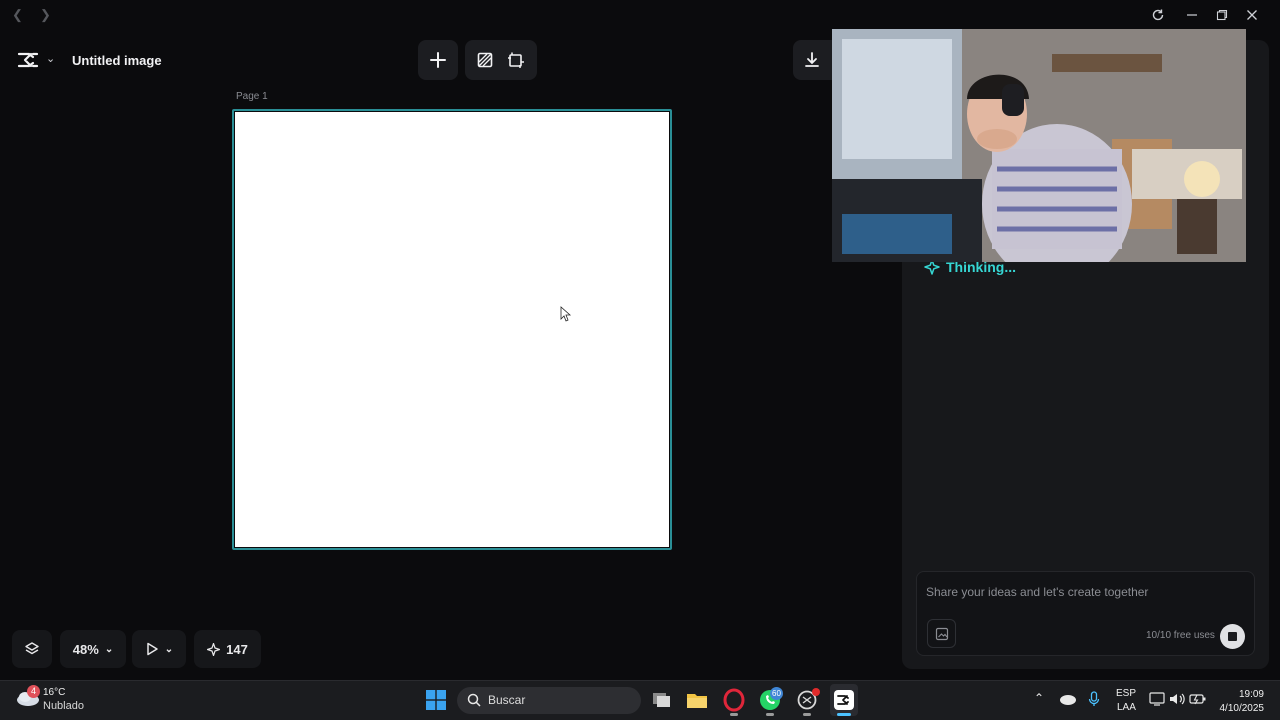 Image resolution: width=1280 pixels, height=720 pixels. Describe the element at coordinates (33, 691) in the screenshot. I see `weather-notification-badge: 4` at that location.